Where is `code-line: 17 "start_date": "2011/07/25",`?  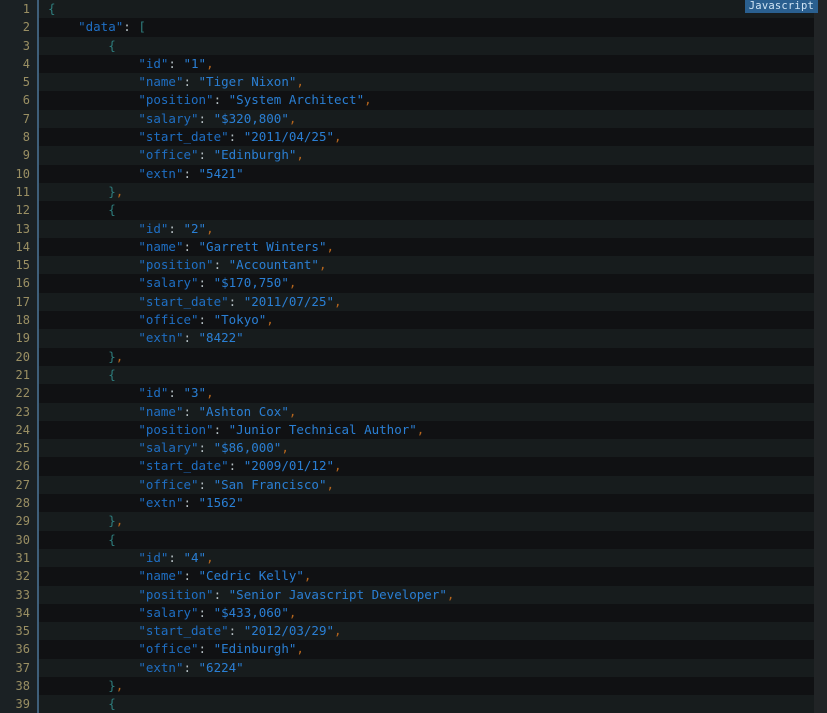
code-line: 17 "start_date": "2011/07/25", is located at coordinates (407, 302).